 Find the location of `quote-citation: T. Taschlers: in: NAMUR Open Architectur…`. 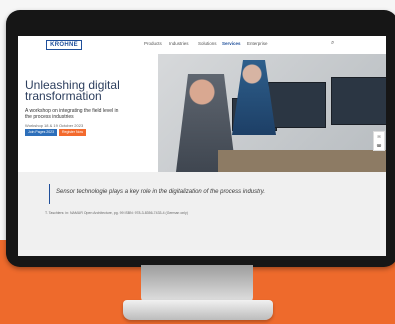

quote-citation: T. Taschlers: in: NAMUR Open Architectur… is located at coordinates (116, 213).